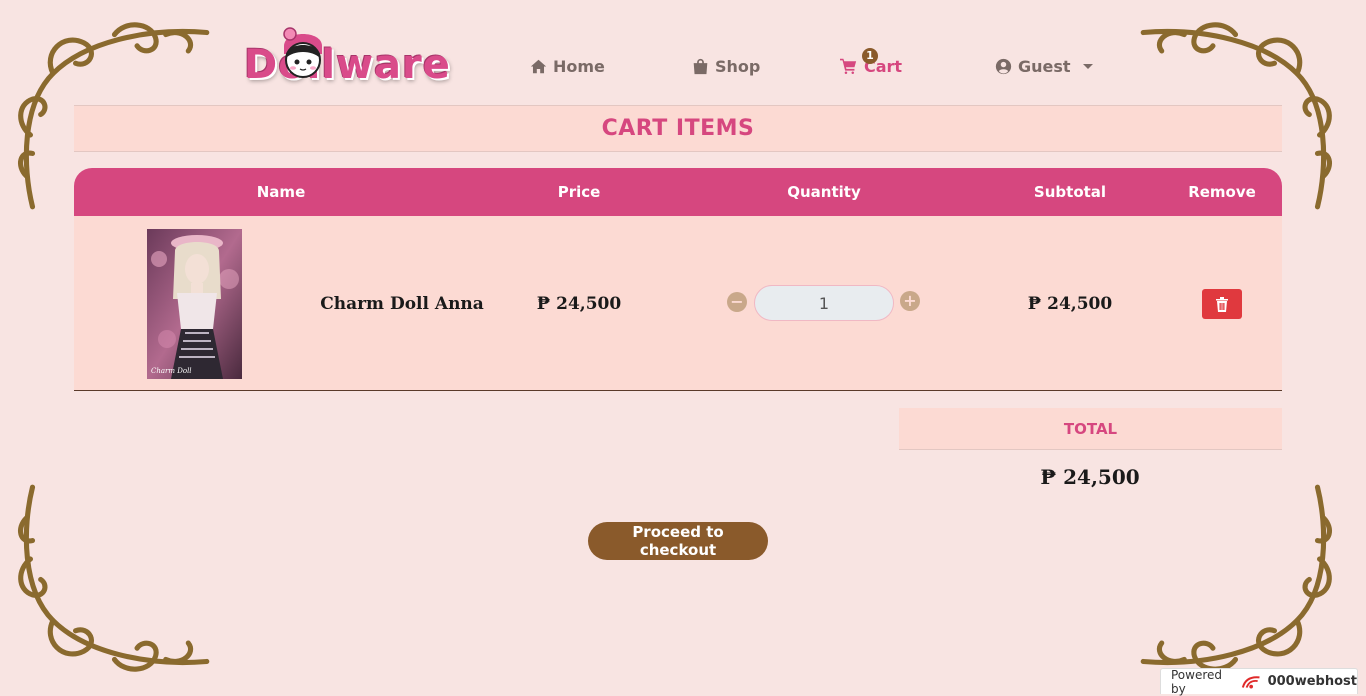  I want to click on total-label: TOTAL, so click(1090, 428).